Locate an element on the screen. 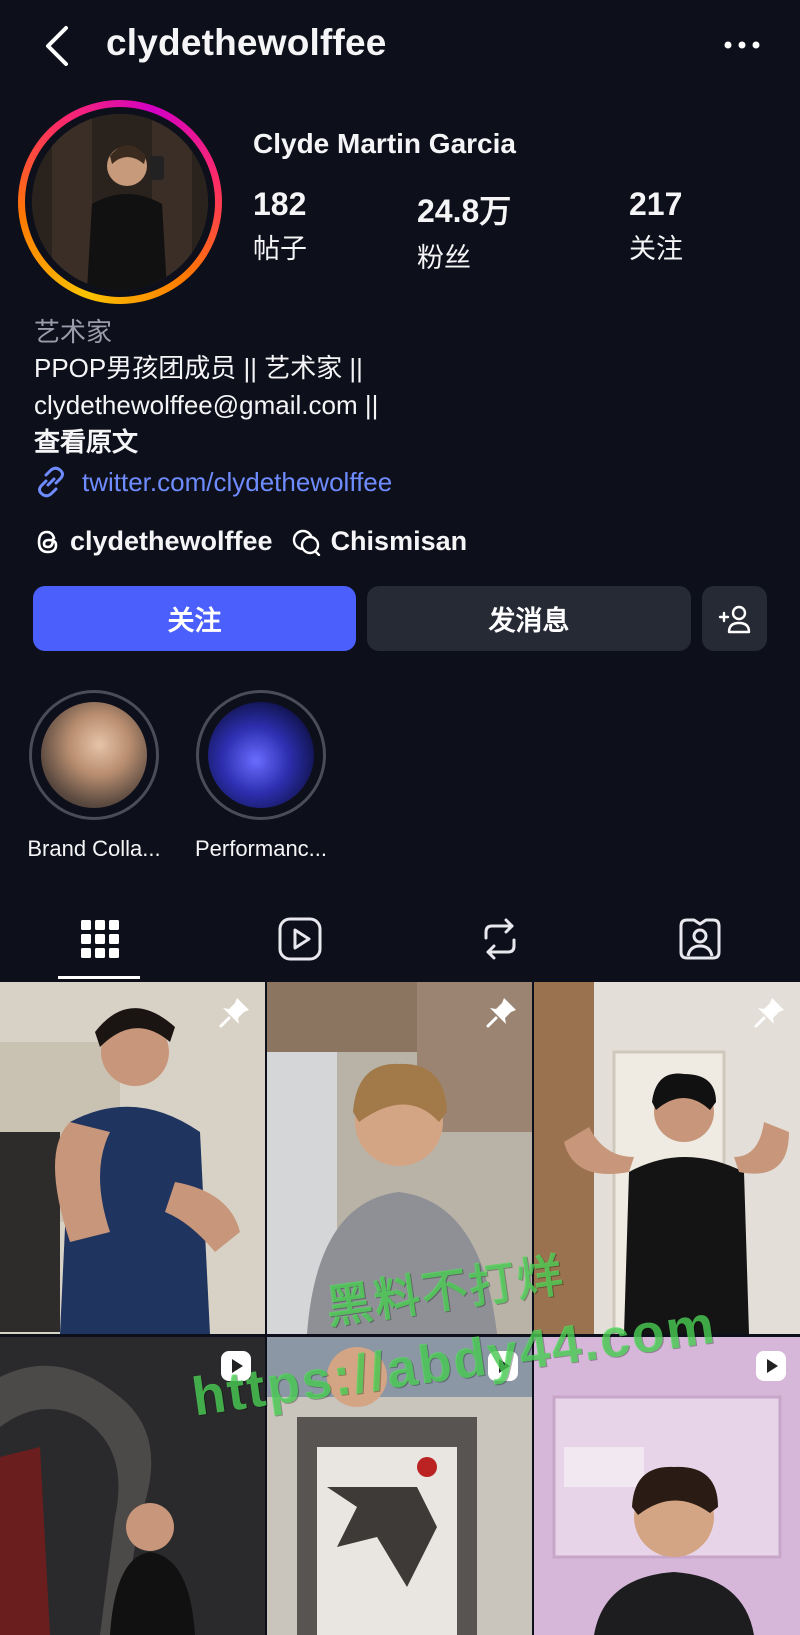 The image size is (800, 1635). tagged-icon is located at coordinates (700, 939).